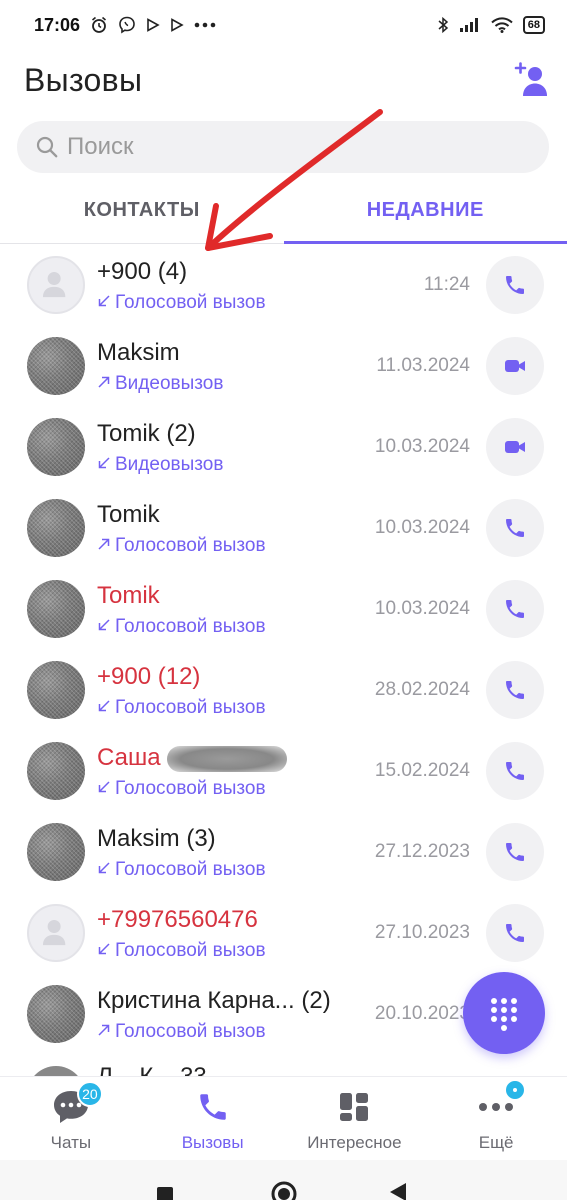 Image resolution: width=567 pixels, height=1200 pixels. I want to click on alarm-icon, so click(99, 25).